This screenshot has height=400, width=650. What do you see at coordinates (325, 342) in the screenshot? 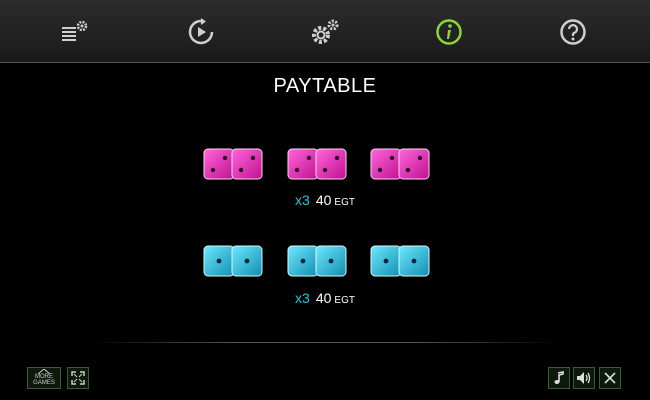
I see `bottom-divider` at bounding box center [325, 342].